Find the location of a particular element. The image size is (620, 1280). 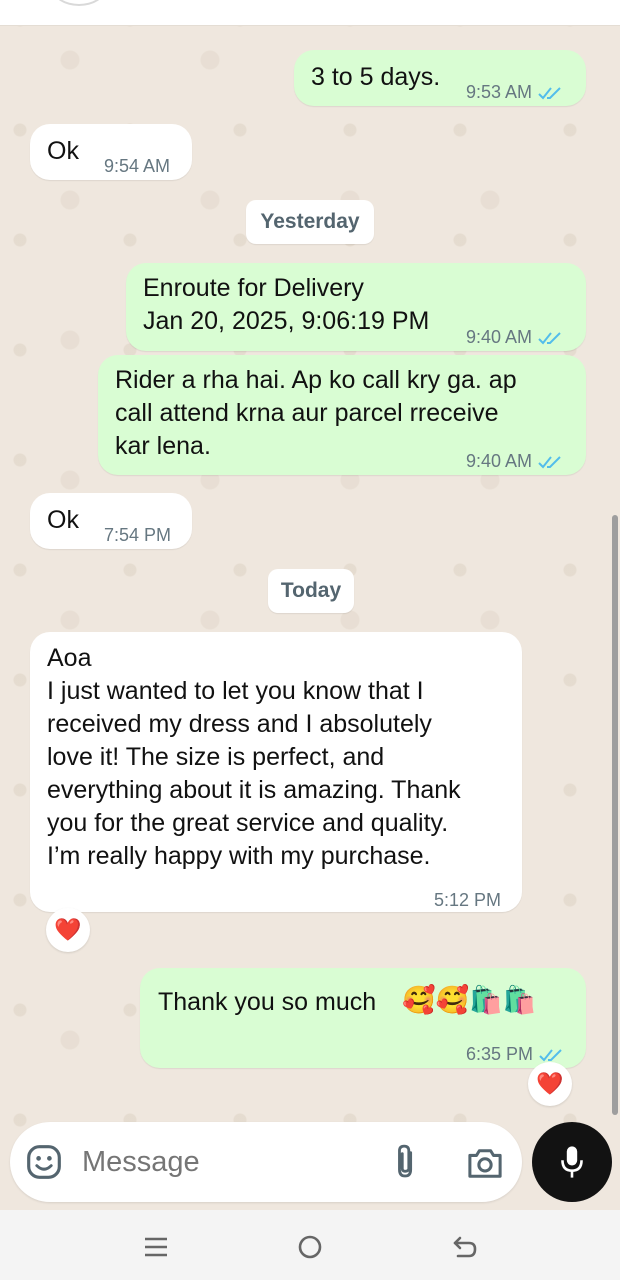

message-text-line: Rider a rha hai. Ap ko call kry ga. ap is located at coordinates (316, 380).